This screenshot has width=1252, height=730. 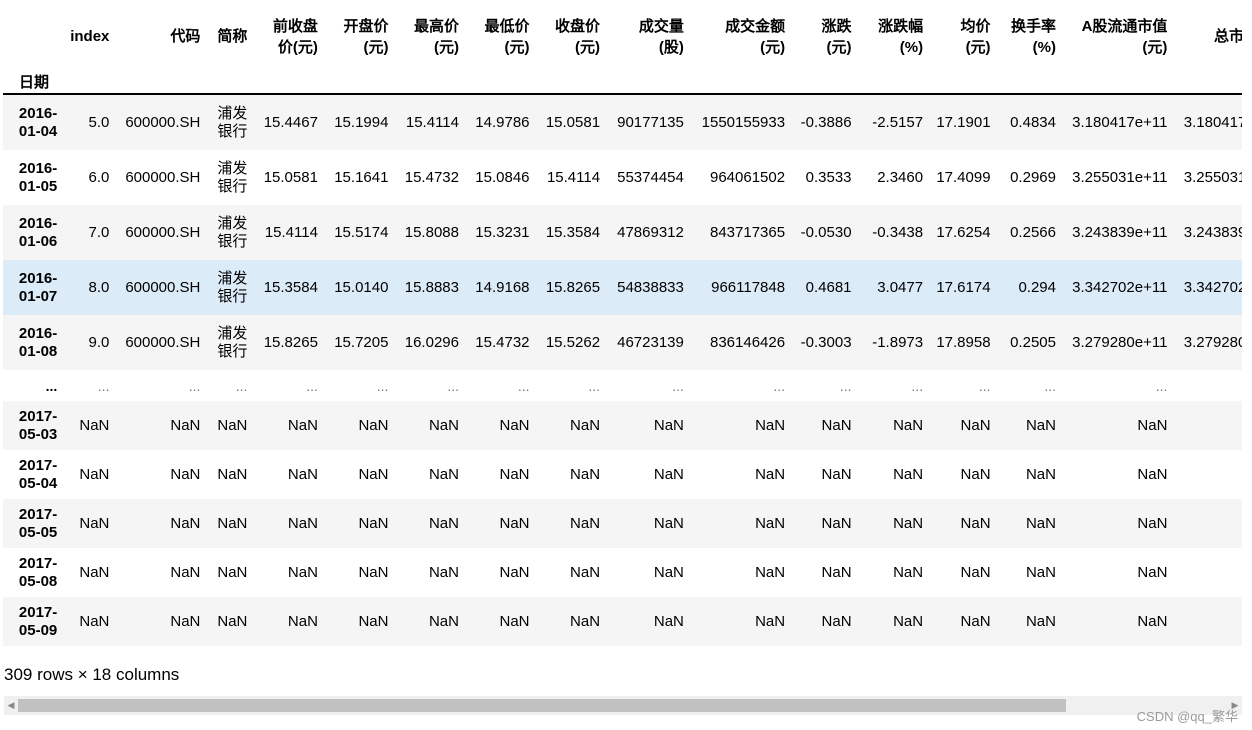 What do you see at coordinates (38, 287) in the screenshot?
I see `row-index-date: 2016- 01-07` at bounding box center [38, 287].